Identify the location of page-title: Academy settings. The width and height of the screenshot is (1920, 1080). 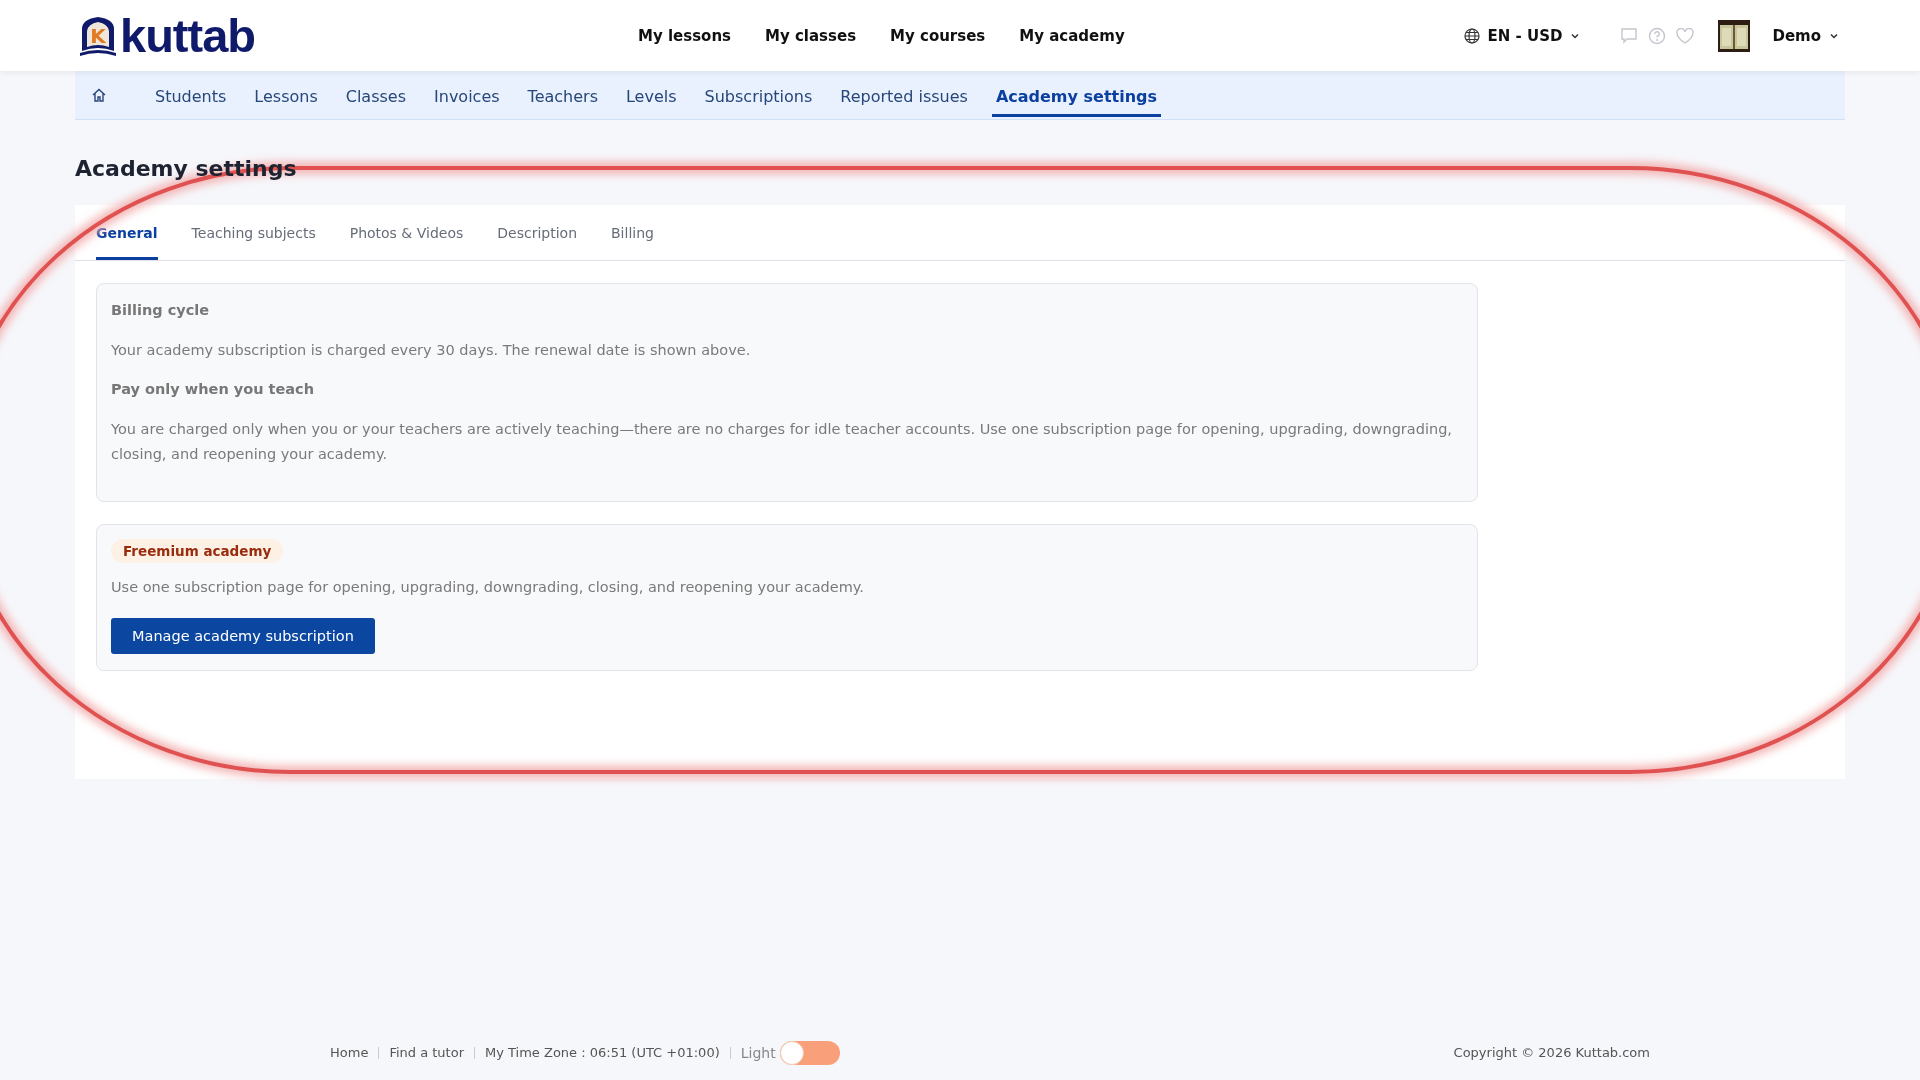
(186, 168).